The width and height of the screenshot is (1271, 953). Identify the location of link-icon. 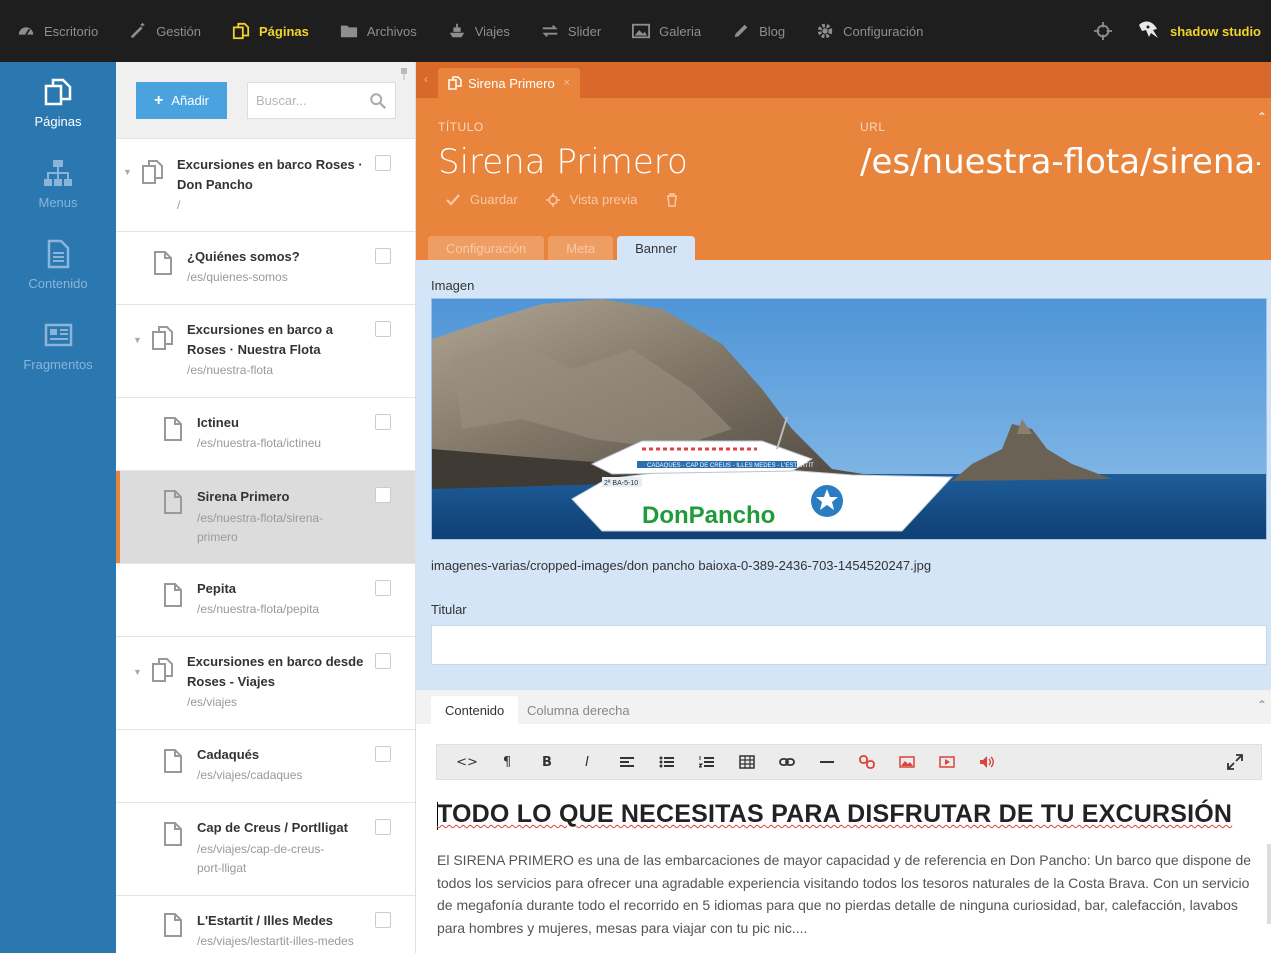
(787, 762).